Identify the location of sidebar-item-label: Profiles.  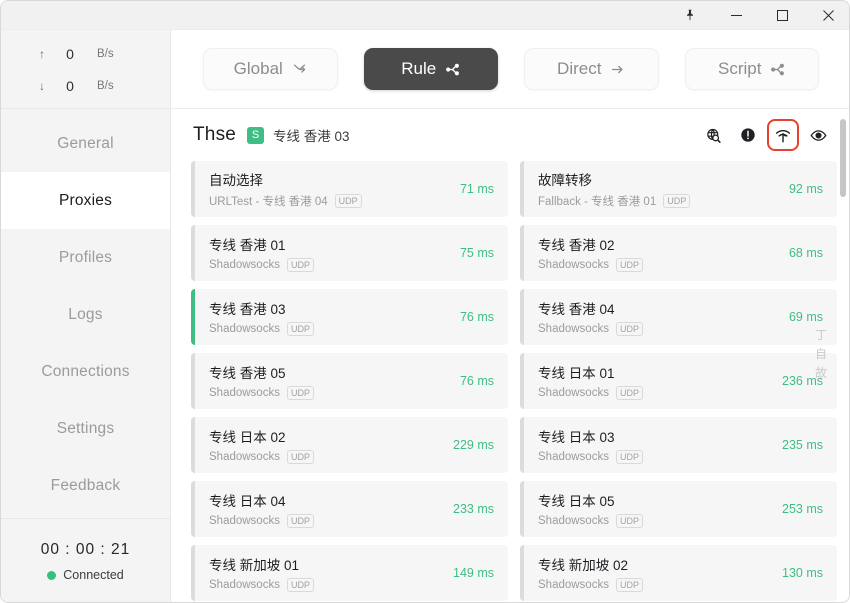
(85, 257).